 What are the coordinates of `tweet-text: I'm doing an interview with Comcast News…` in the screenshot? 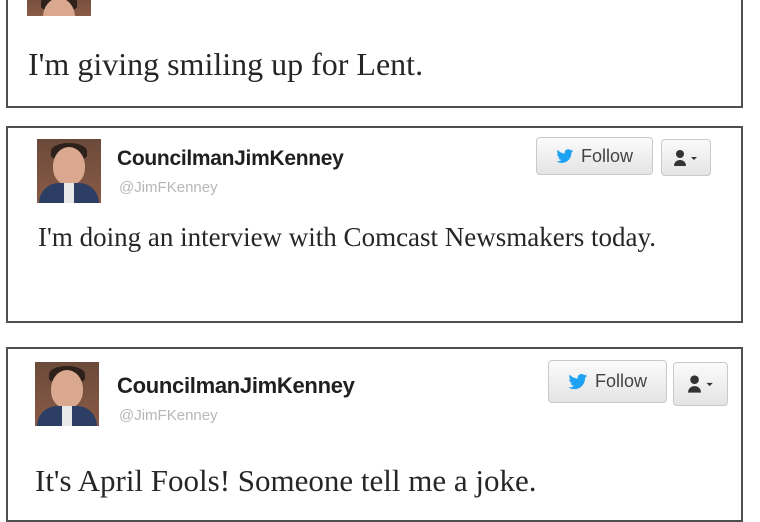 It's located at (347, 237).